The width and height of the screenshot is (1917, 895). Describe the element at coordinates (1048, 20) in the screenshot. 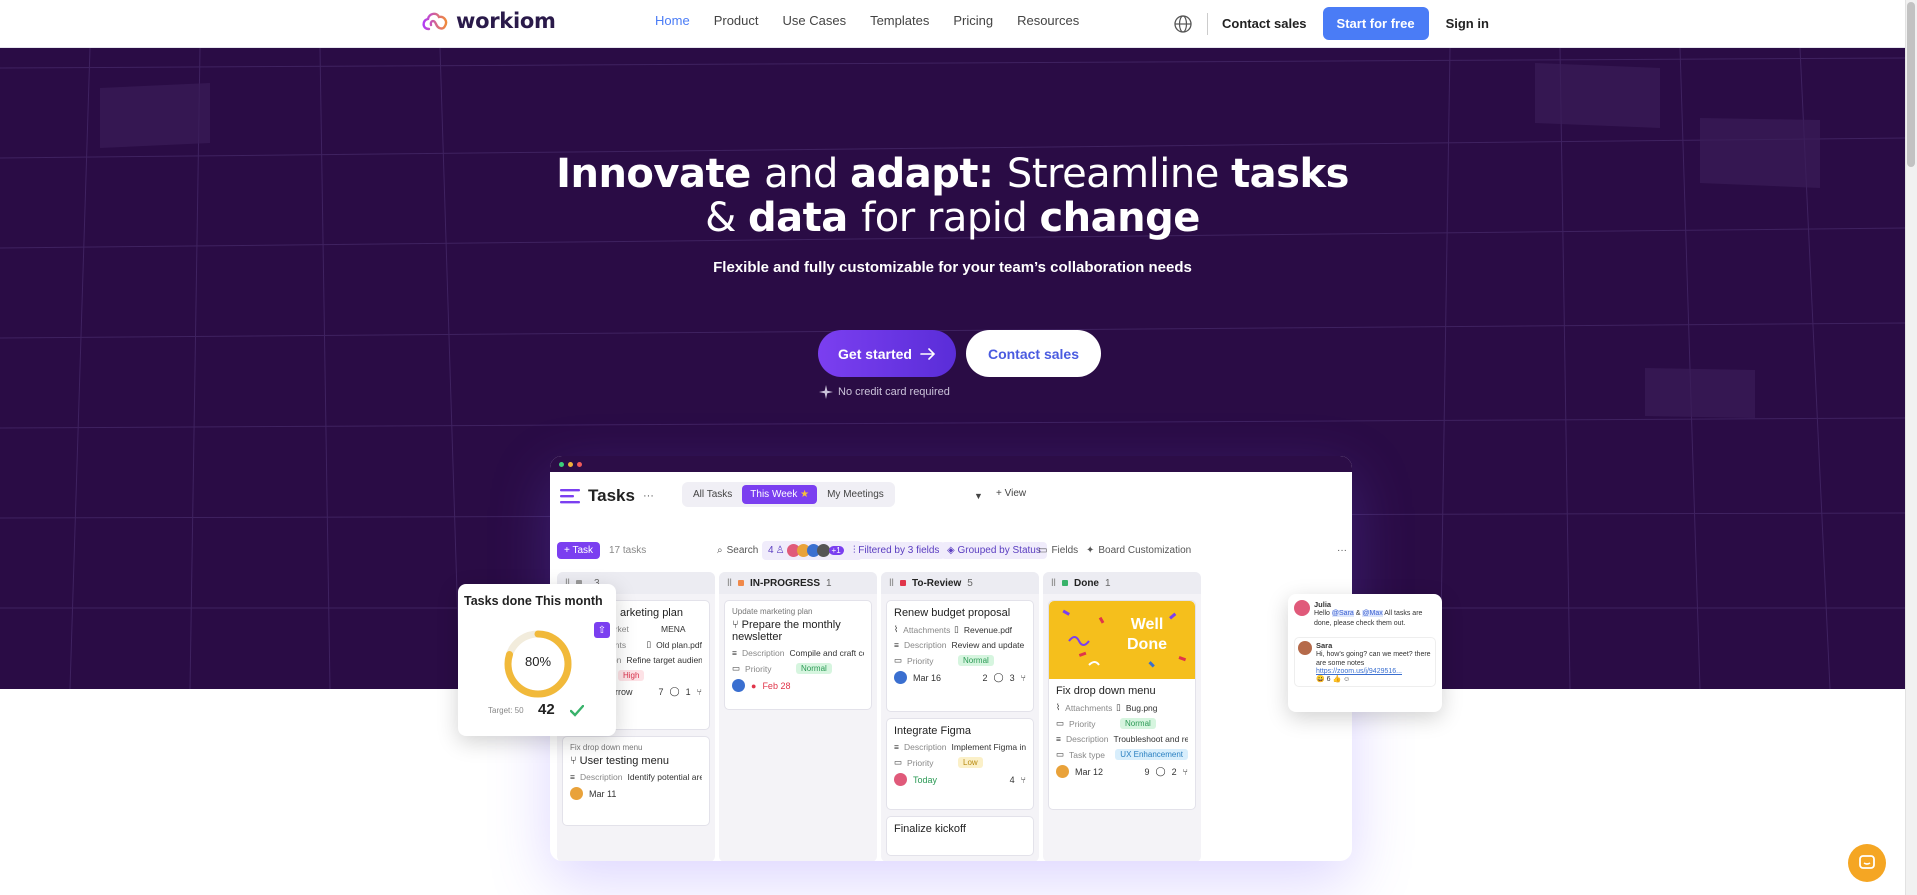

I see `nav-resources: Resources` at that location.